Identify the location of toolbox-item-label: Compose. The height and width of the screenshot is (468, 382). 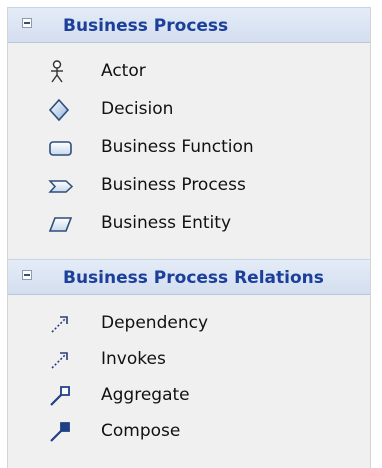
(141, 431).